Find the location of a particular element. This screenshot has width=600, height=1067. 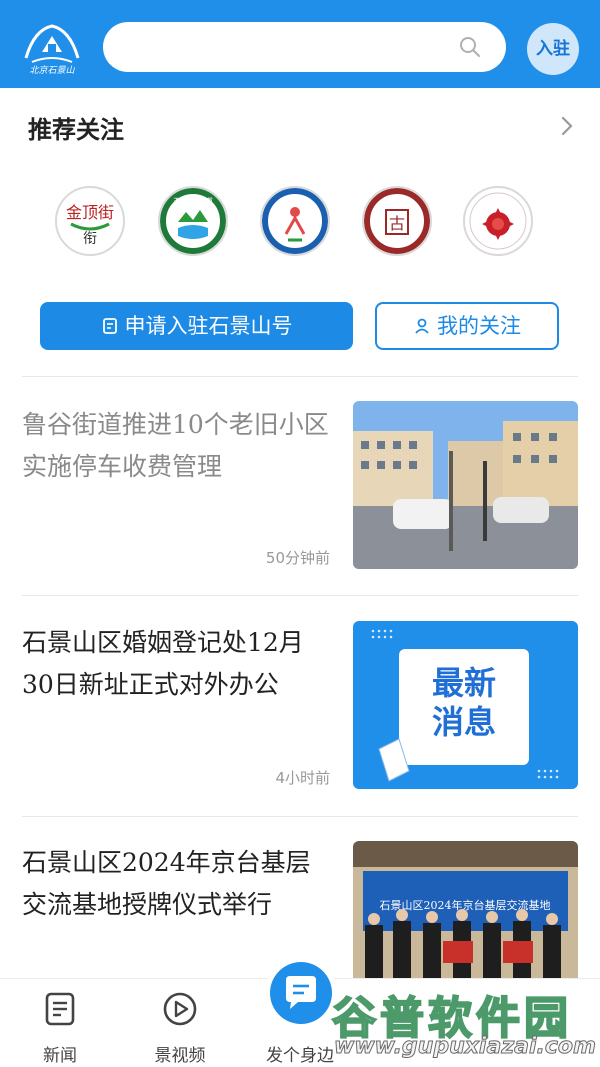

news-thumbnail: 石景山区2024年京台基层交流基地 is located at coordinates (465, 909).